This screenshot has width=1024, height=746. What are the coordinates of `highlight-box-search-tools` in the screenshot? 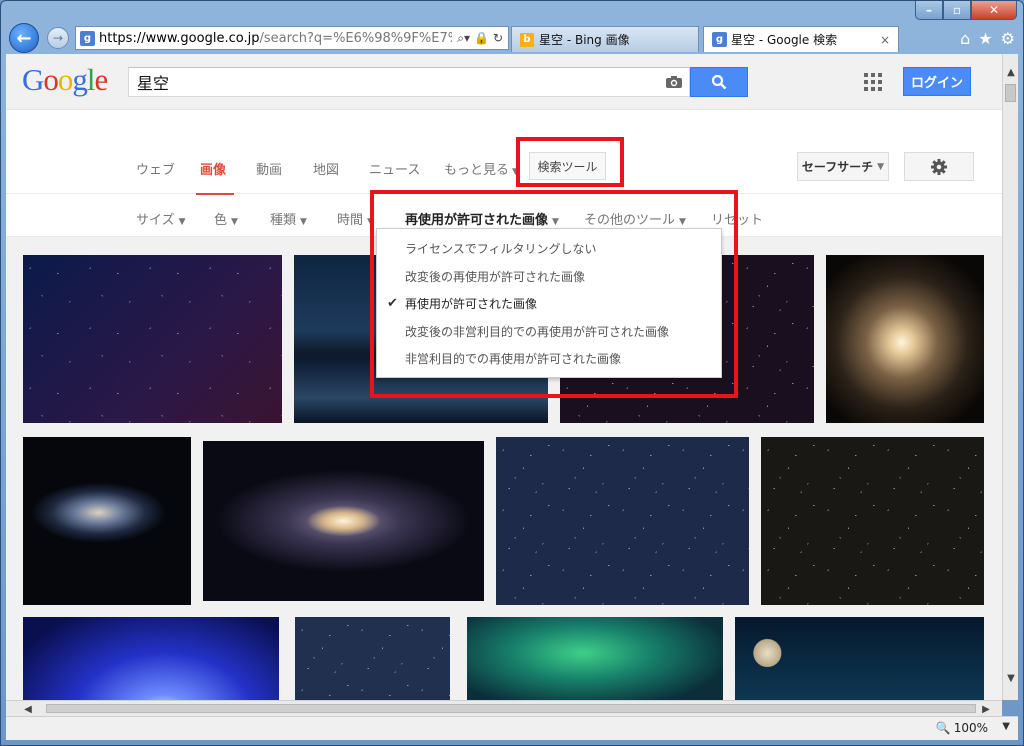 It's located at (570, 162).